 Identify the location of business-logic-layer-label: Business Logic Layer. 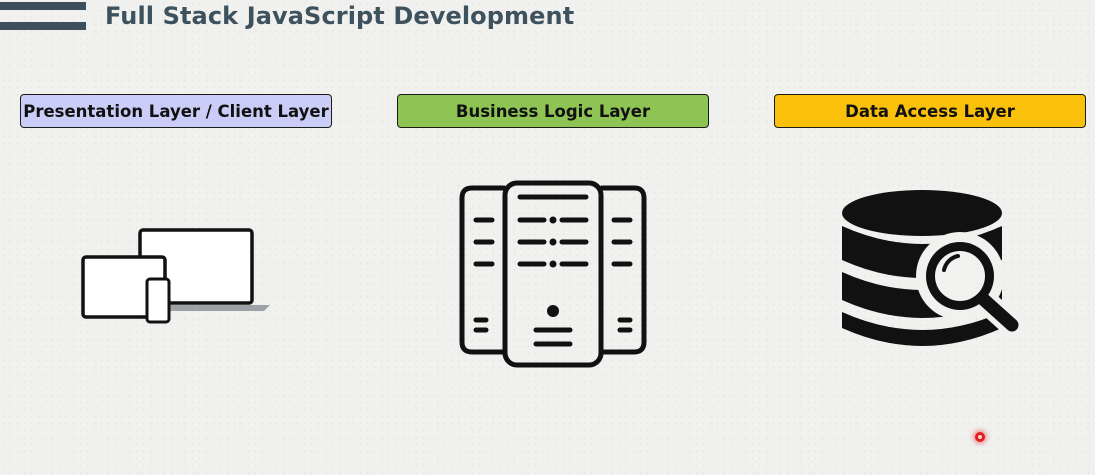
(553, 111).